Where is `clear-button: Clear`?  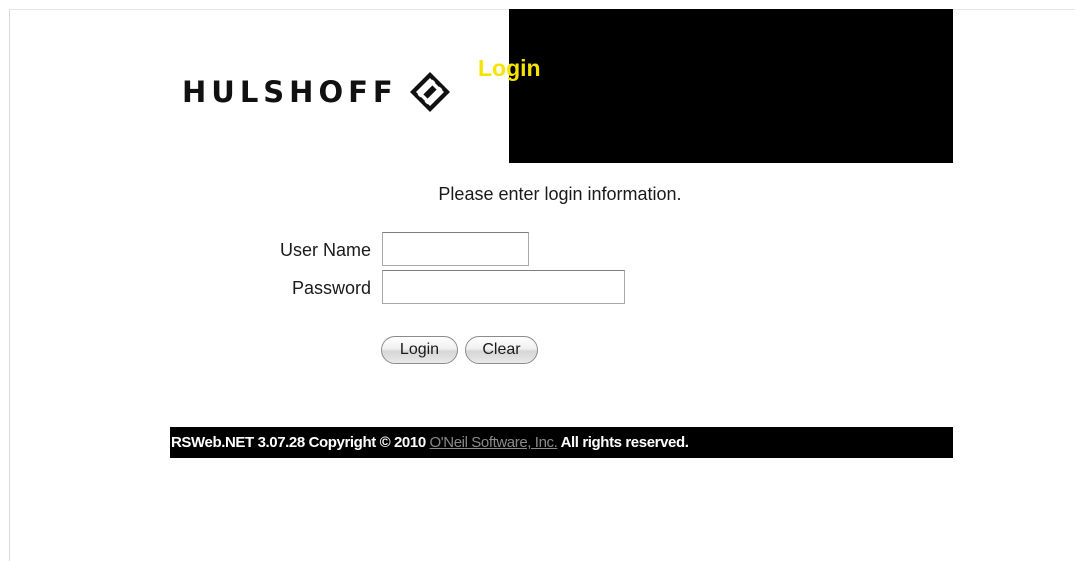
clear-button: Clear is located at coordinates (501, 350).